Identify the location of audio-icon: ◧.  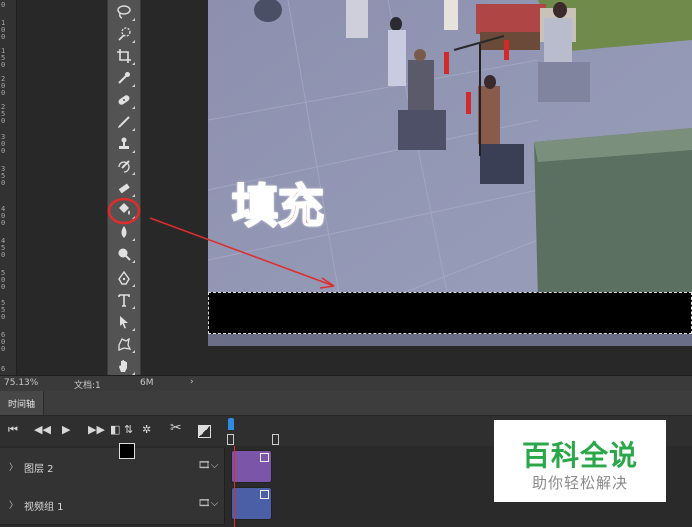
(115, 430).